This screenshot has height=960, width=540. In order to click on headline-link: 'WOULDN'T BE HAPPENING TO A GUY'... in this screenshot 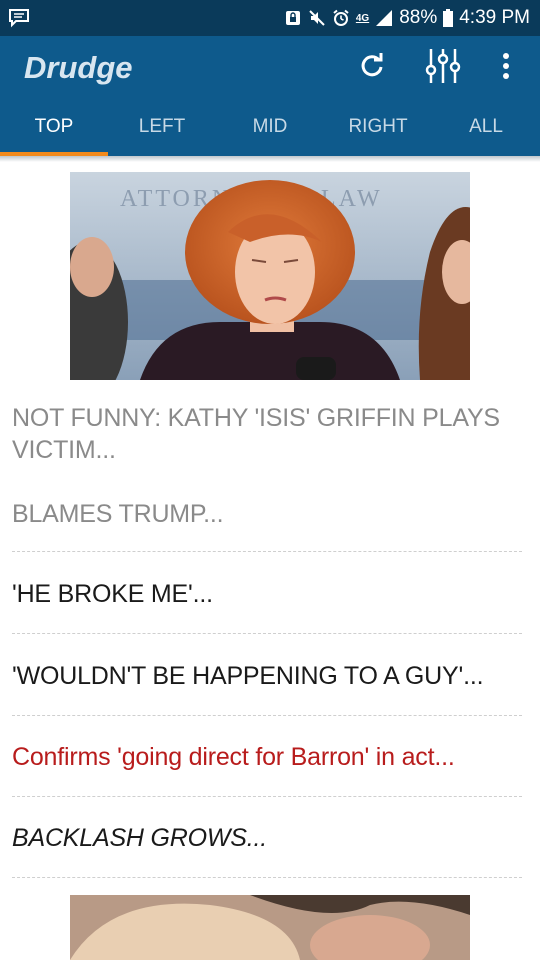, I will do `click(269, 676)`.